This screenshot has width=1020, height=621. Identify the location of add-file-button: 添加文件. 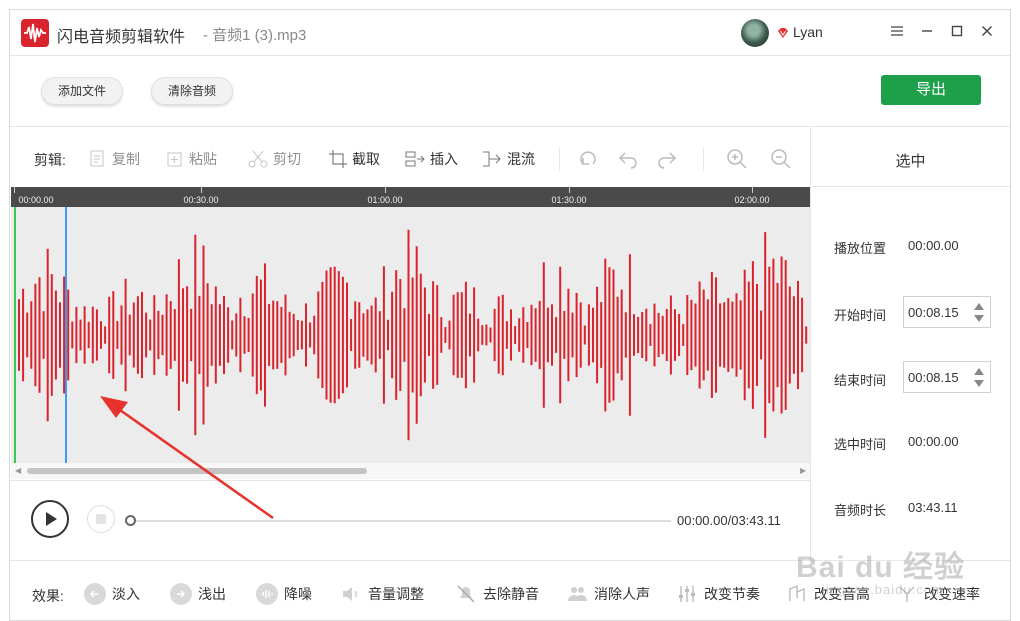
(82, 91).